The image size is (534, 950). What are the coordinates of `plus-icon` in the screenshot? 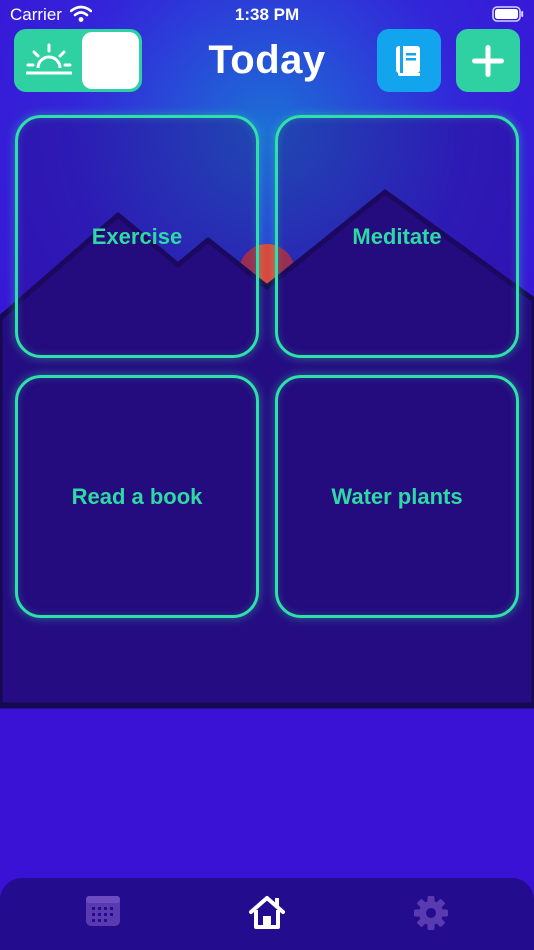 It's located at (488, 61).